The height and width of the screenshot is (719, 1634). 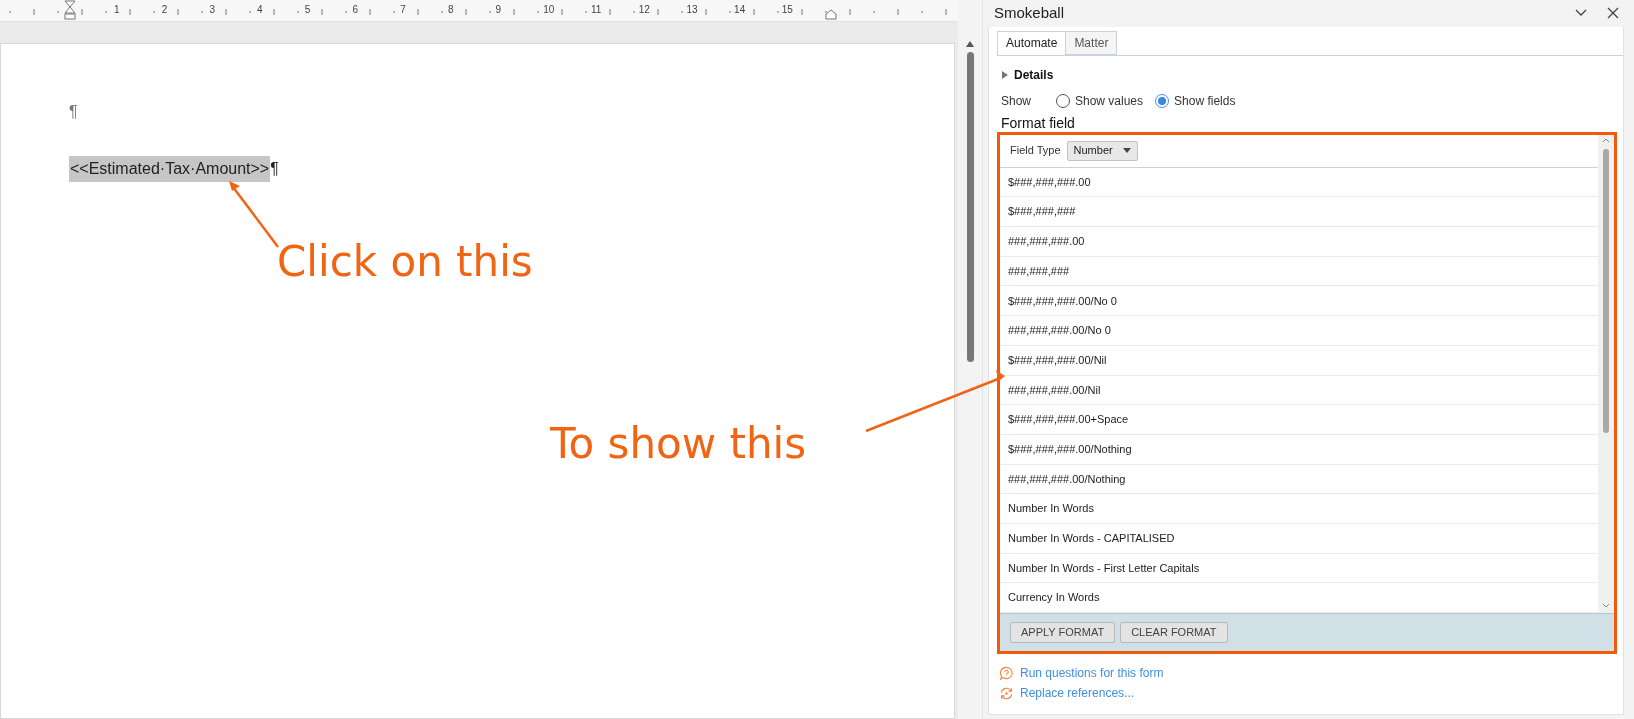 I want to click on annotation-text: To show this, so click(x=678, y=444).